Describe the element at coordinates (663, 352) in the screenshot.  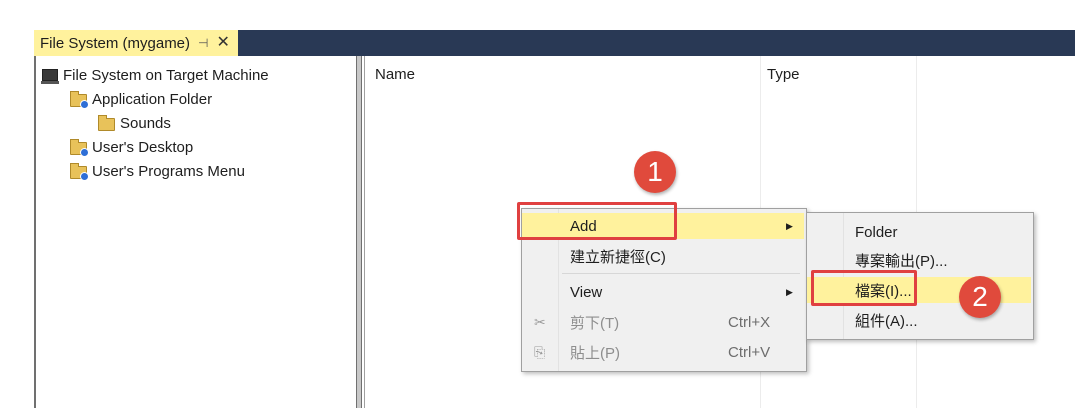
I see `menu-item-paste: ⎘ 貼上(P) Ctrl+V` at that location.